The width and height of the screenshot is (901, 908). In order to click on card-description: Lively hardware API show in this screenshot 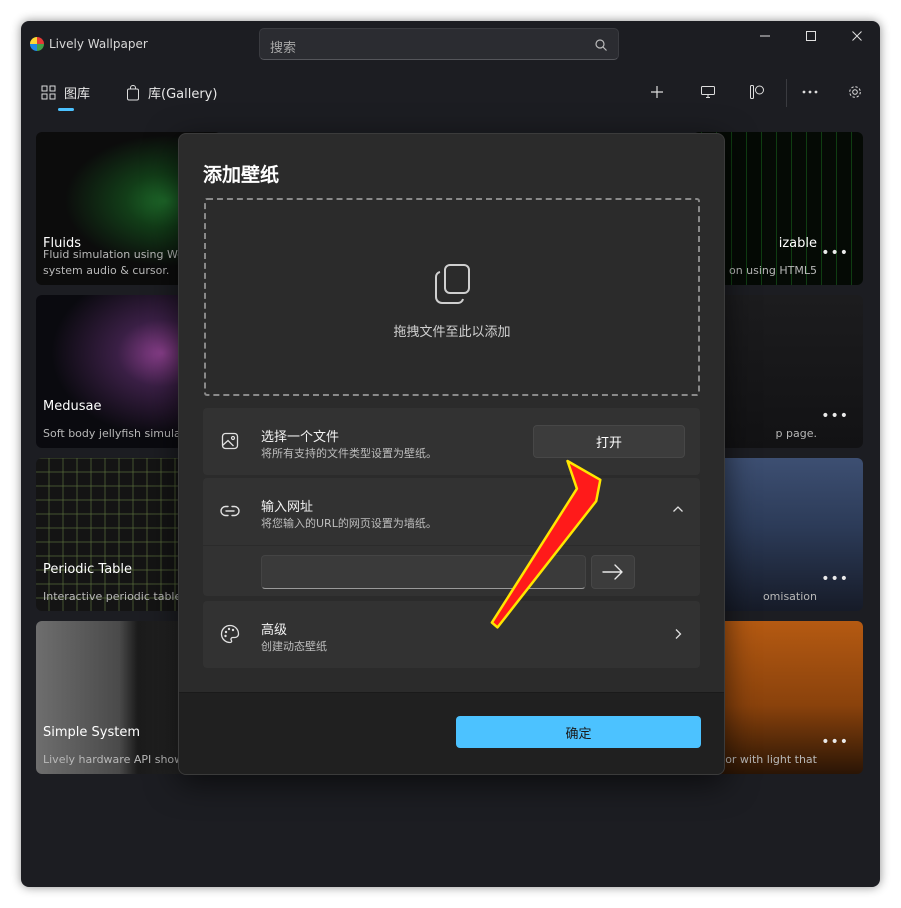, I will do `click(113, 759)`.